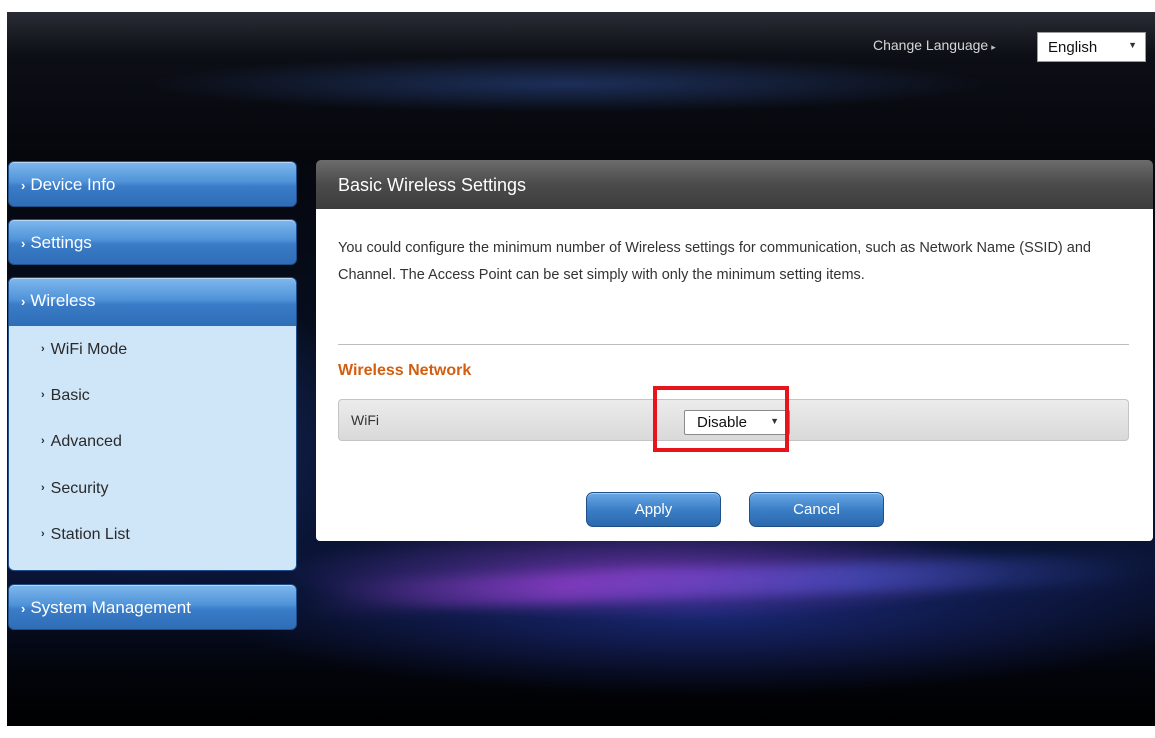 This screenshot has height=738, width=1155. I want to click on sidebar-item-label: Wireless, so click(63, 300).